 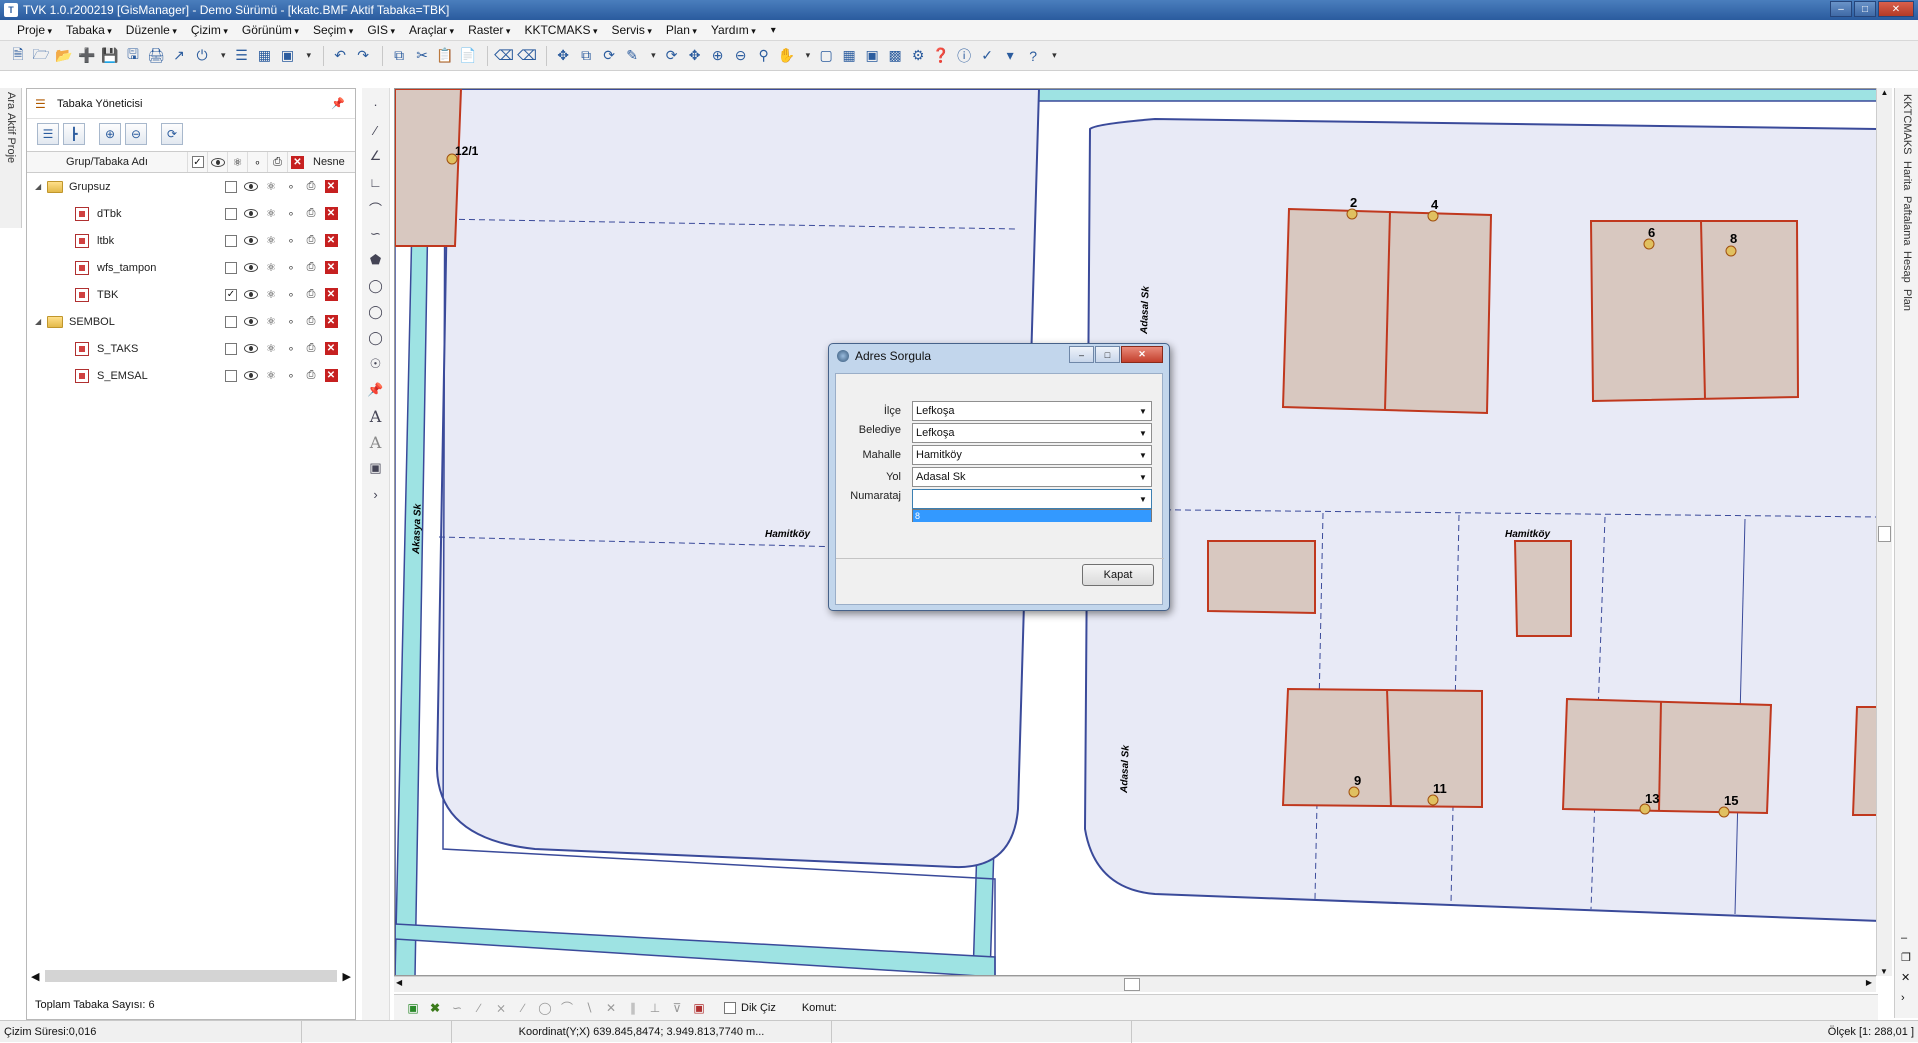 I want to click on menu-proje: Proje, so click(x=34, y=30).